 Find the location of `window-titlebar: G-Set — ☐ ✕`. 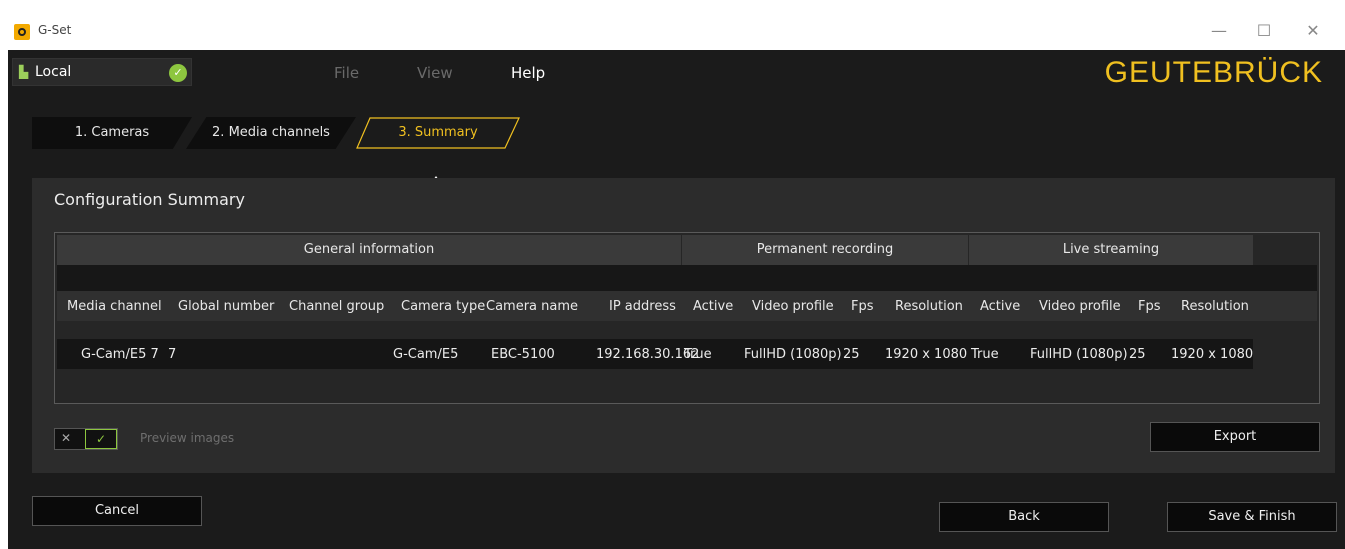

window-titlebar: G-Set — ☐ ✕ is located at coordinates (676, 32).